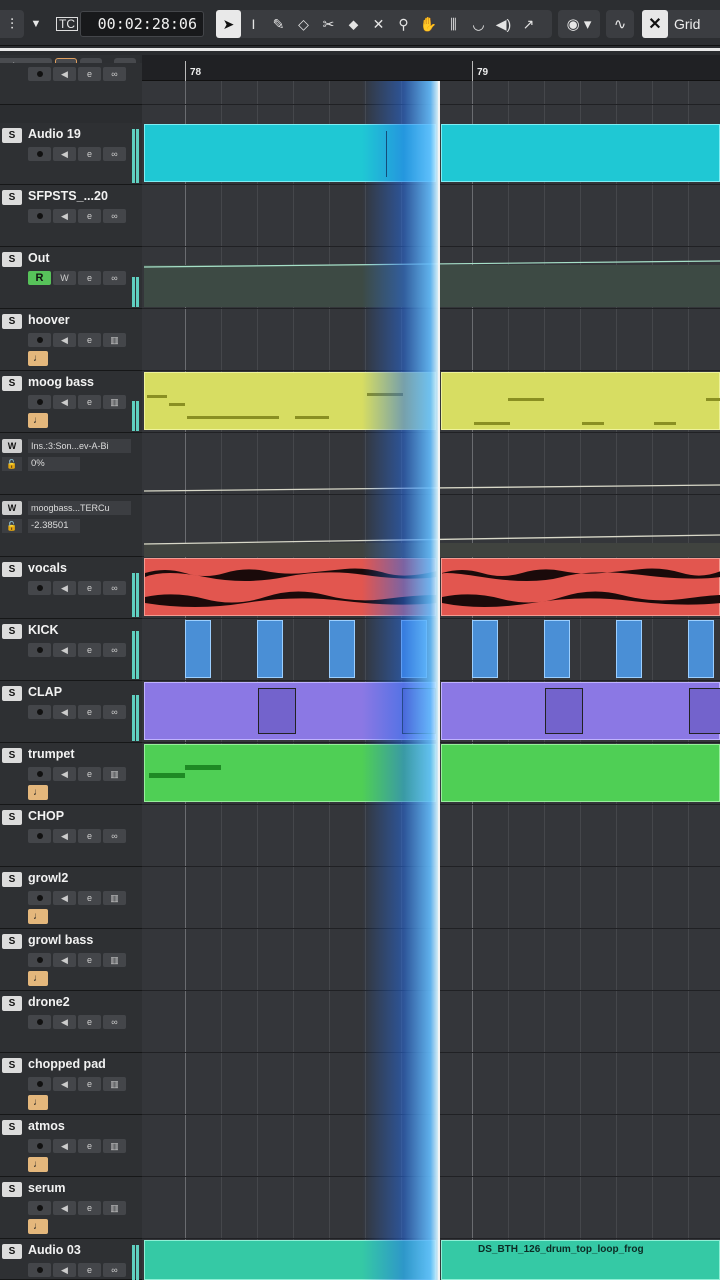 This screenshot has width=720, height=1280. Describe the element at coordinates (431, 68) in the screenshot. I see `timeline-ruler: 78 79` at that location.